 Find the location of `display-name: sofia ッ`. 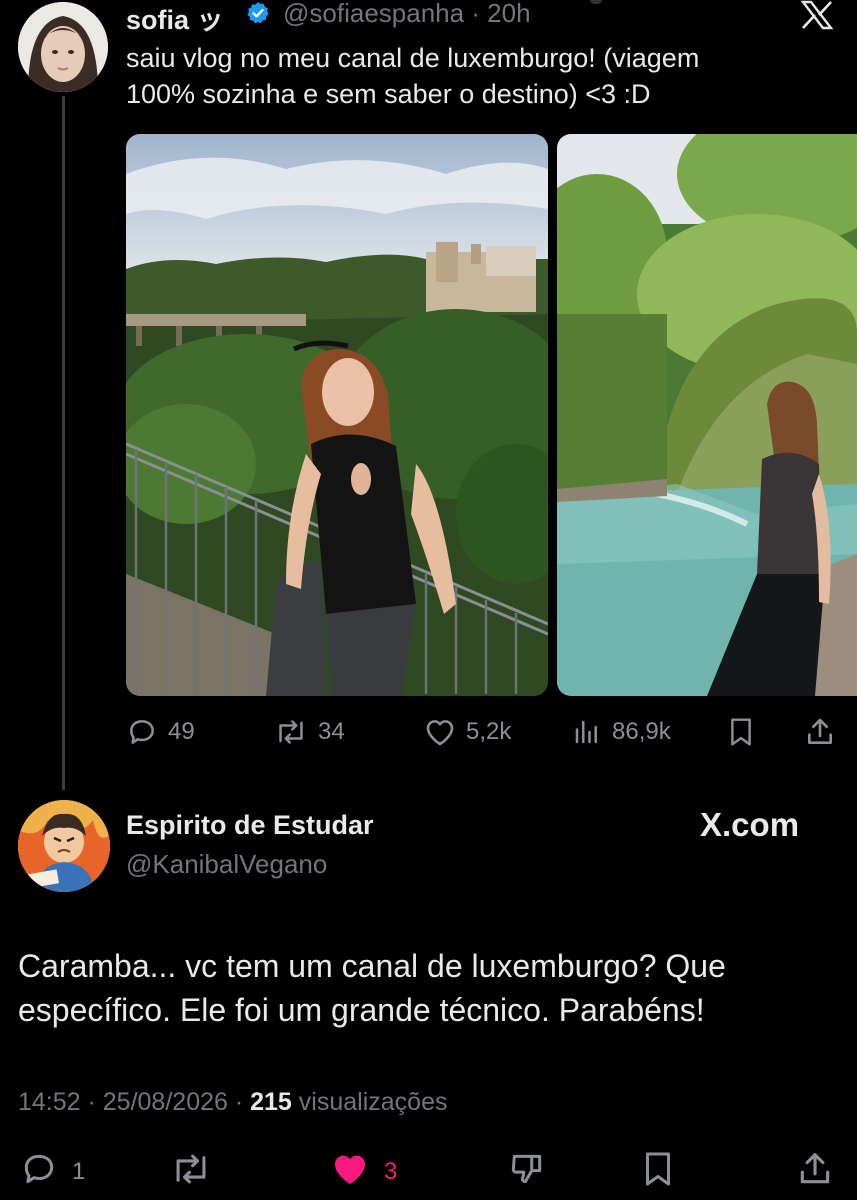

display-name: sofia ッ is located at coordinates (175, 18).